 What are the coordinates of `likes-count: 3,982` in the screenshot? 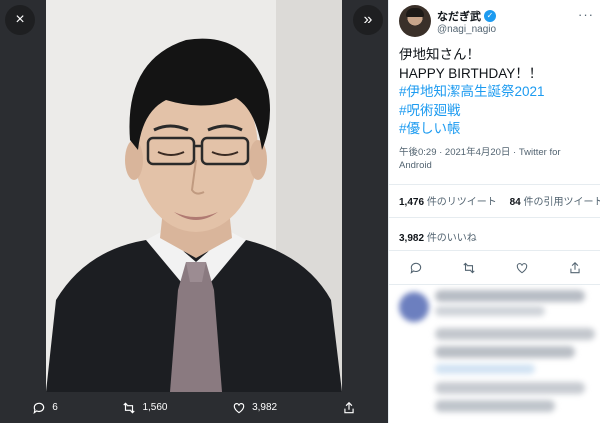 It's located at (412, 238).